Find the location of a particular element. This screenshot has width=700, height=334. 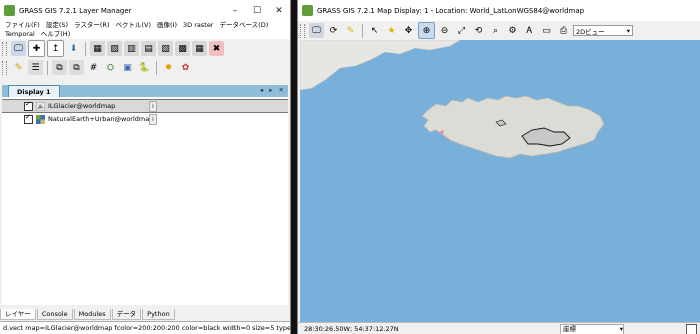

view-mode-select: 2Dビュー ▾ is located at coordinates (603, 30).